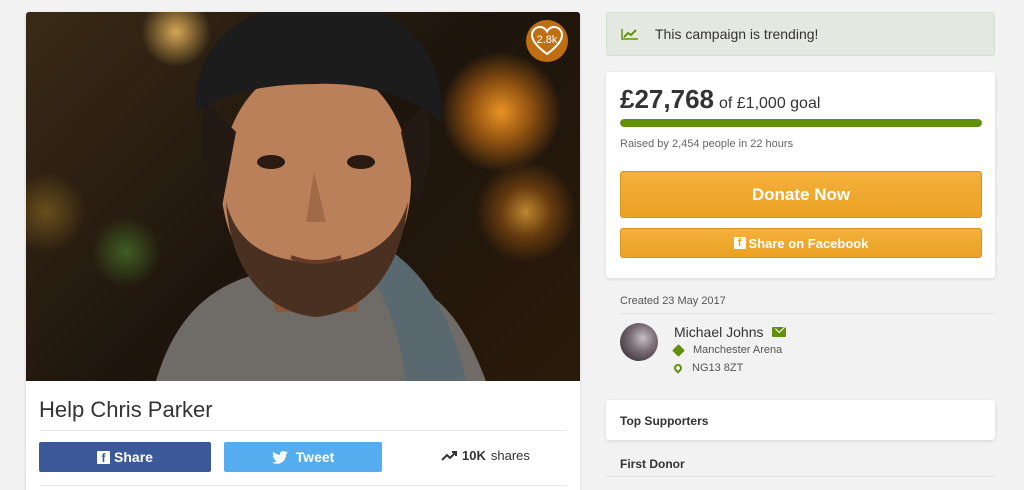 This screenshot has width=1024, height=490. What do you see at coordinates (673, 301) in the screenshot?
I see `created-date: Created 23 May 2017` at bounding box center [673, 301].